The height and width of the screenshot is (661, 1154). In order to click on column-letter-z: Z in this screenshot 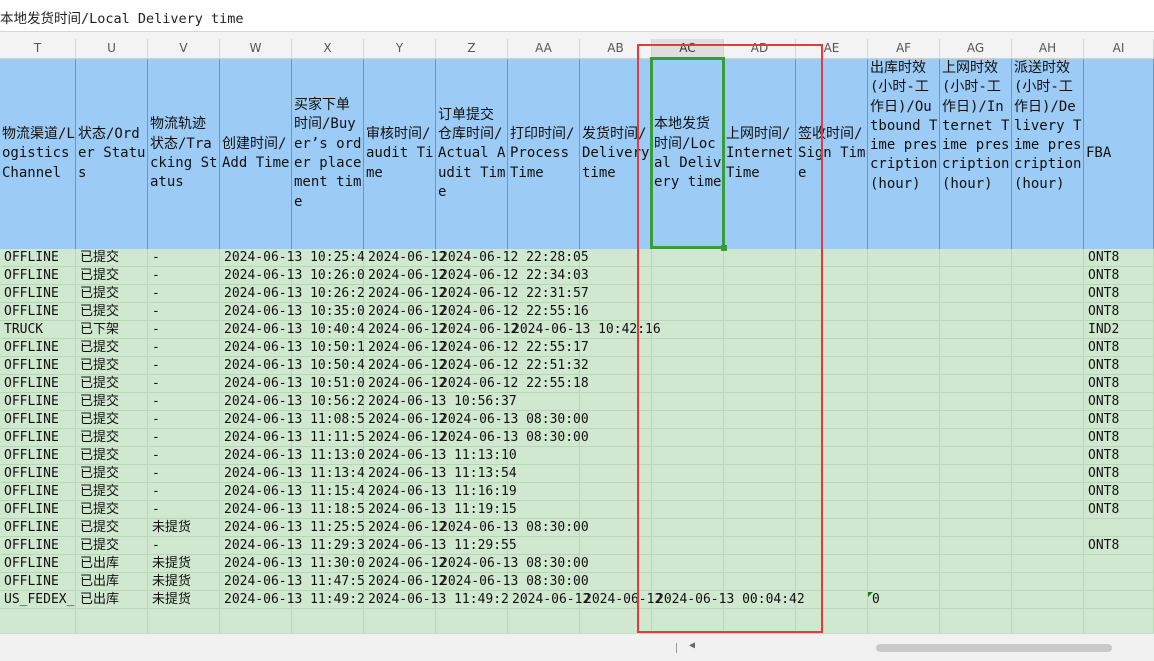, I will do `click(472, 48)`.